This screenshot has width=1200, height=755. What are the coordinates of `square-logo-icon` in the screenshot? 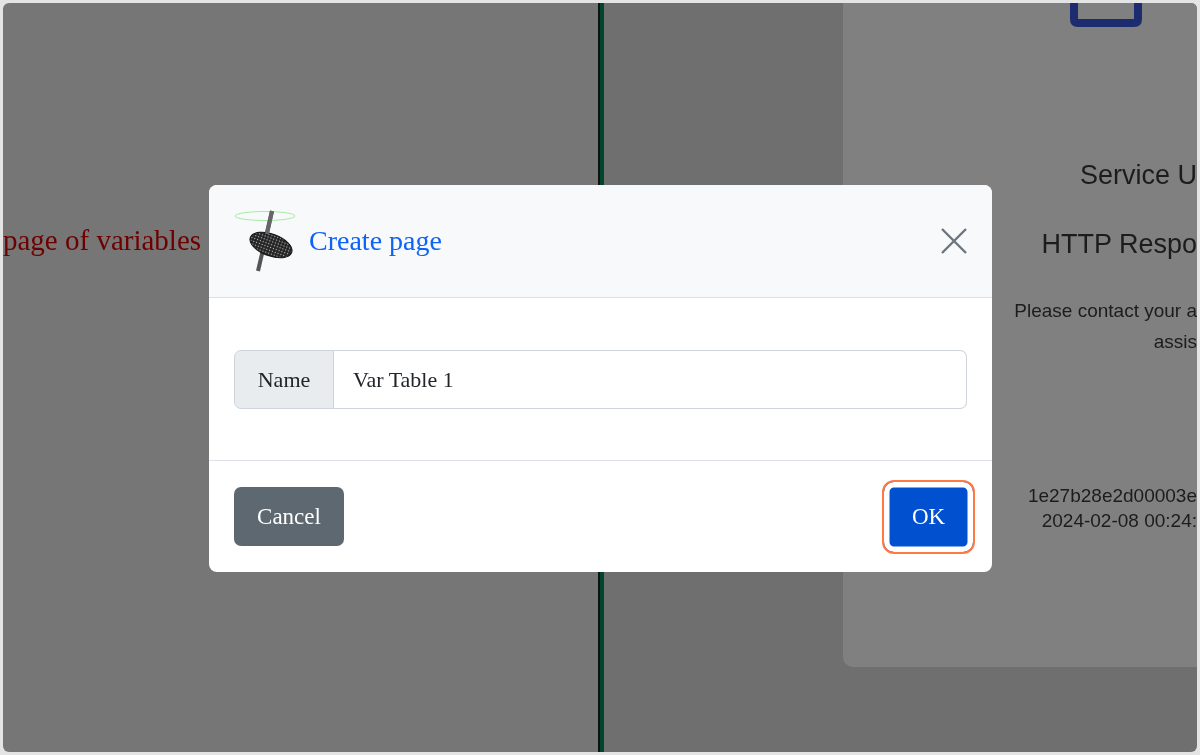 It's located at (1106, 15).